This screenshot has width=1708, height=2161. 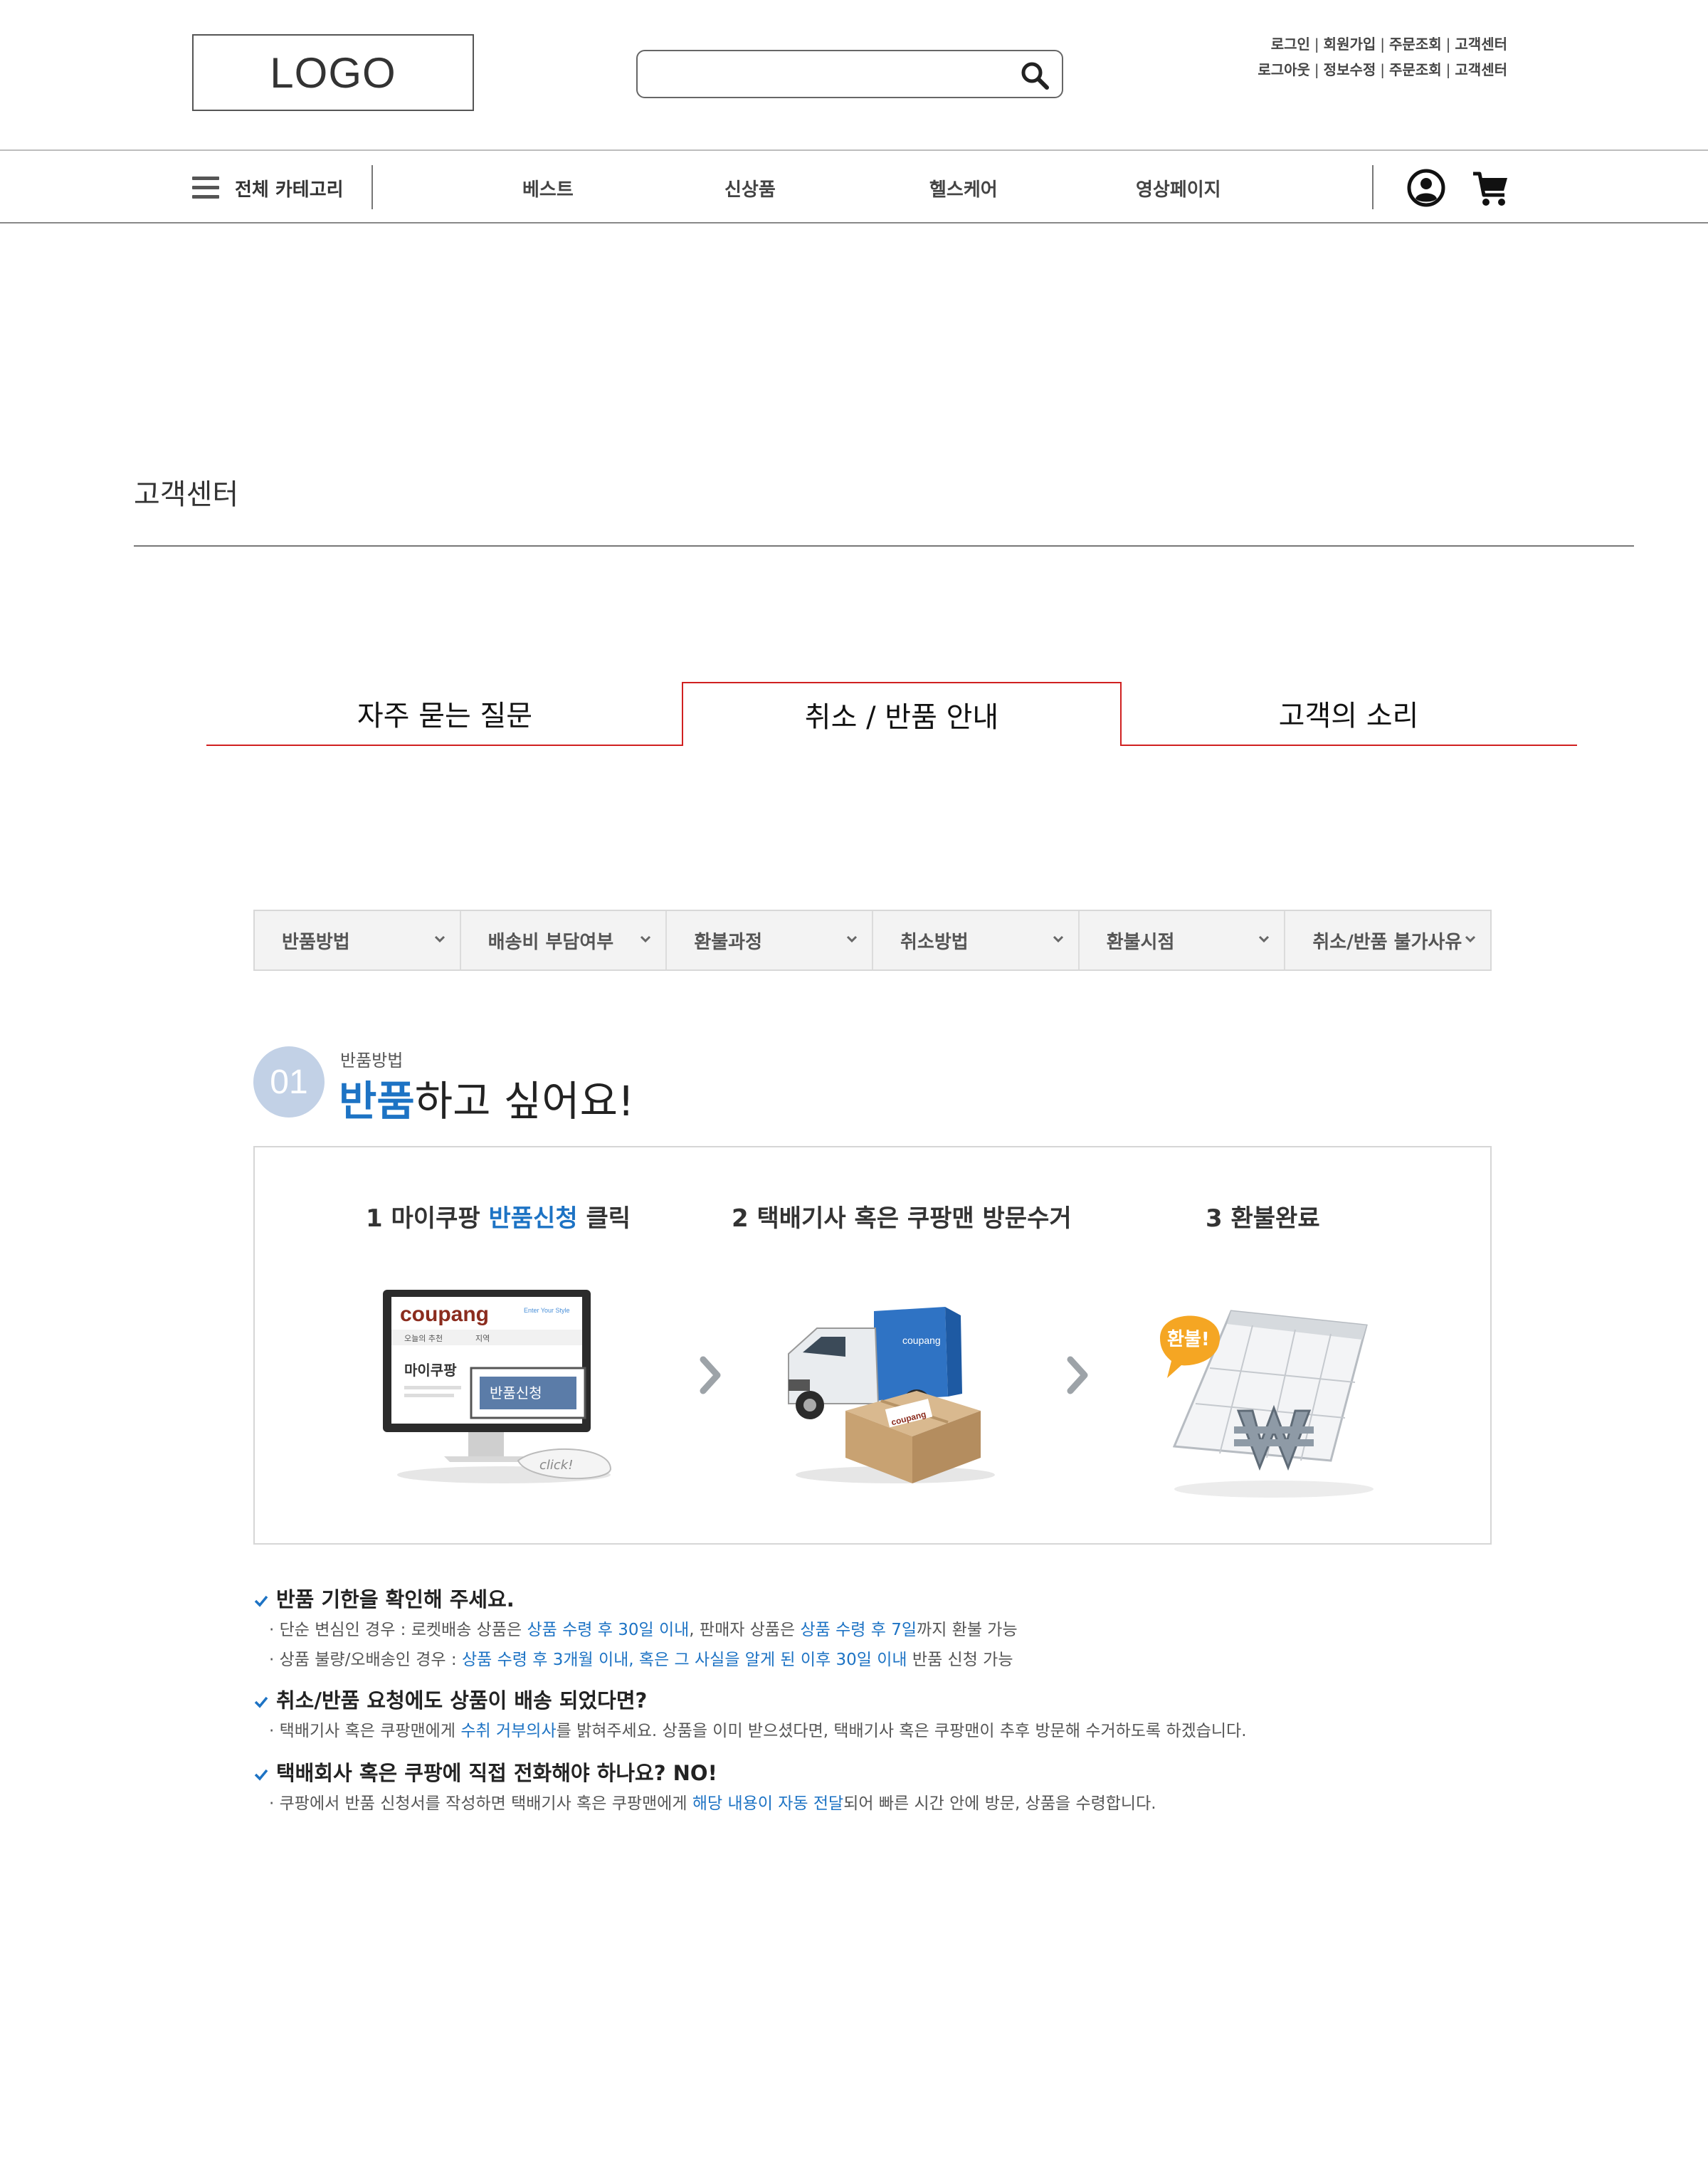 What do you see at coordinates (547, 1310) in the screenshot?
I see `coupang-tagline: Enter Your Style` at bounding box center [547, 1310].